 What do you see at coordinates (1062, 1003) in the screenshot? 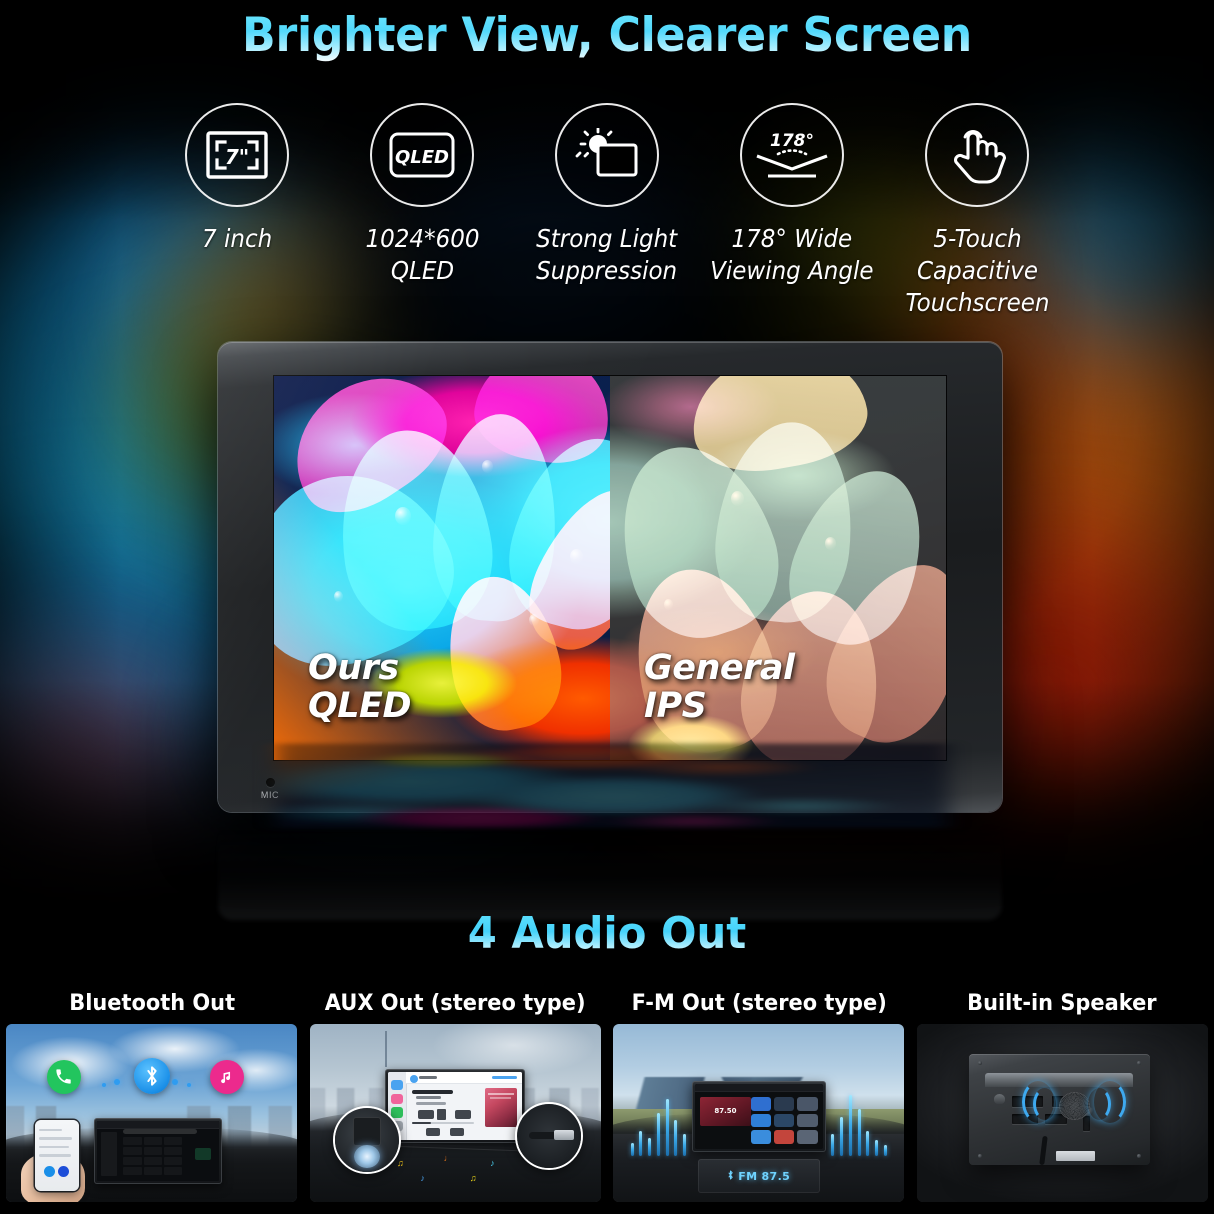
I see `audio-panel-label: Built-in Speaker` at bounding box center [1062, 1003].